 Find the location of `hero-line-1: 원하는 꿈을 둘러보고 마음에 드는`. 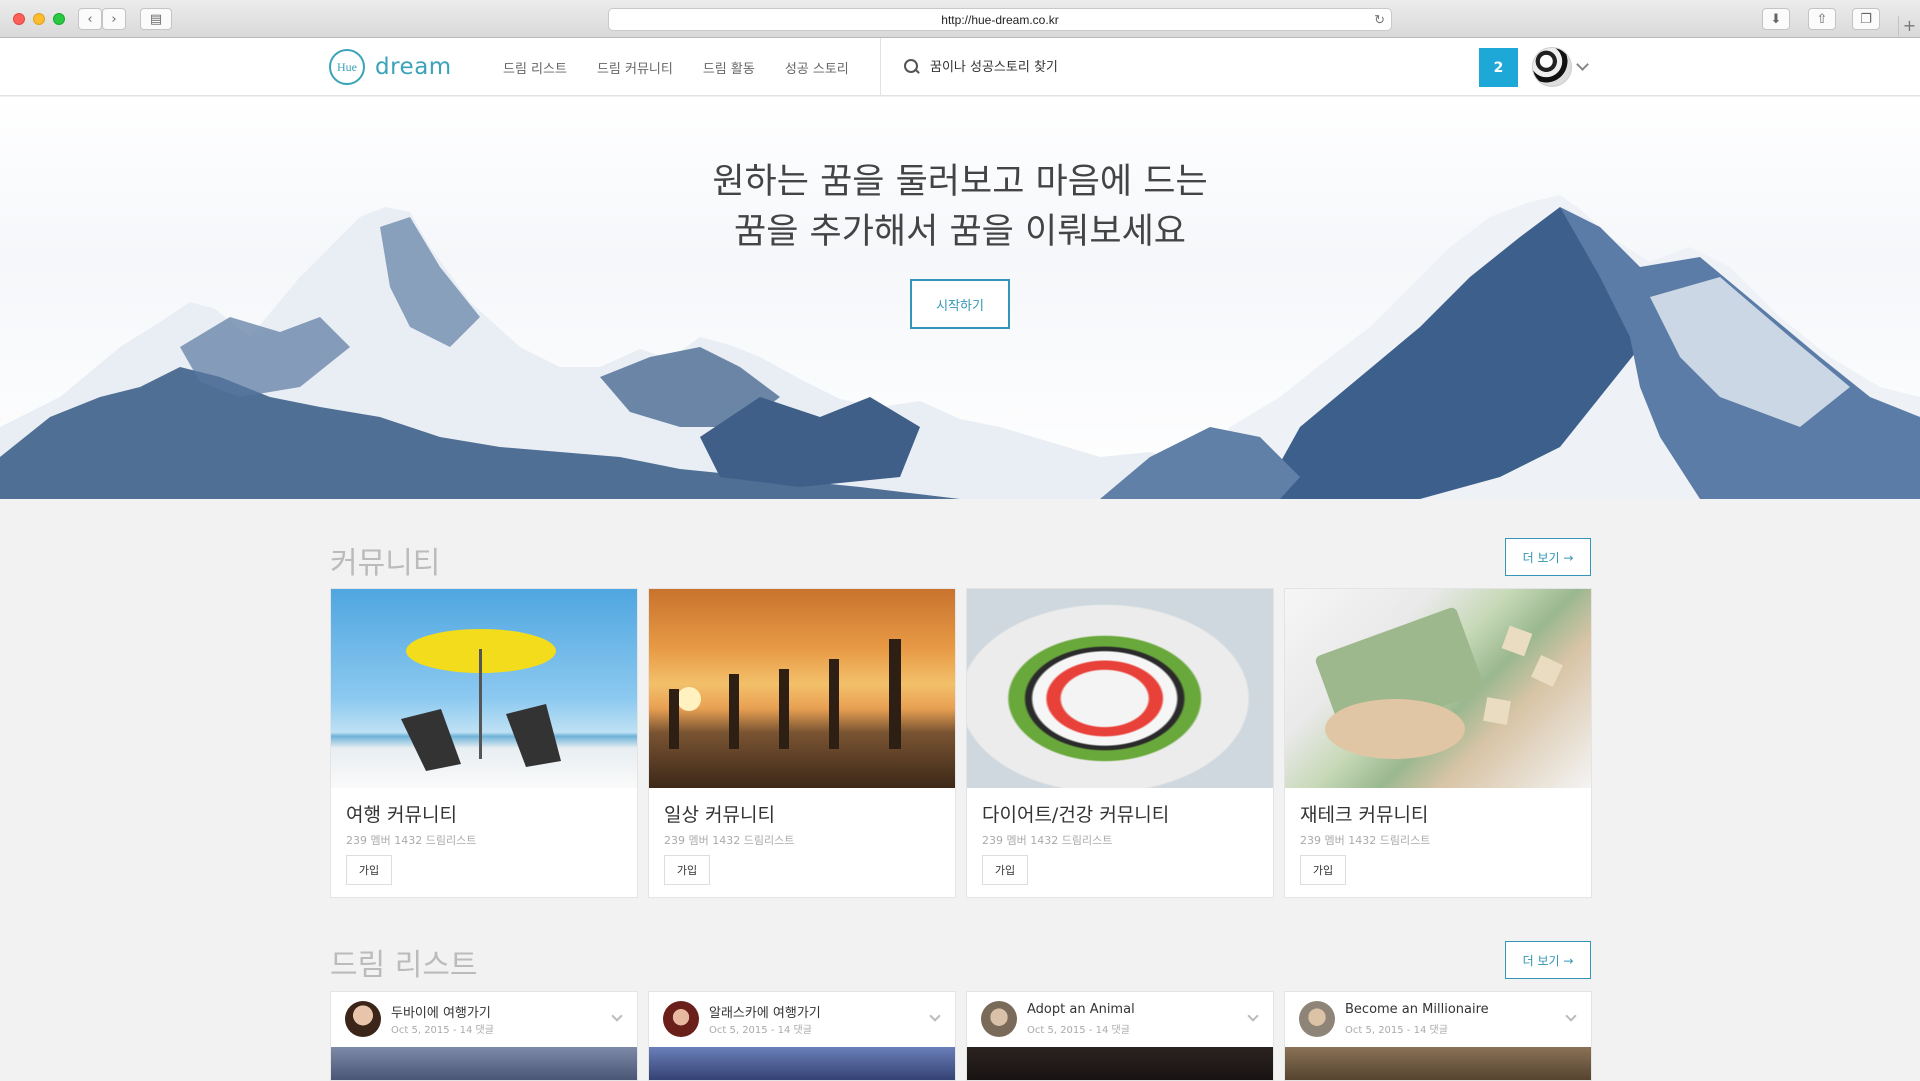

hero-line-1: 원하는 꿈을 둘러보고 마음에 드는 is located at coordinates (960, 182).